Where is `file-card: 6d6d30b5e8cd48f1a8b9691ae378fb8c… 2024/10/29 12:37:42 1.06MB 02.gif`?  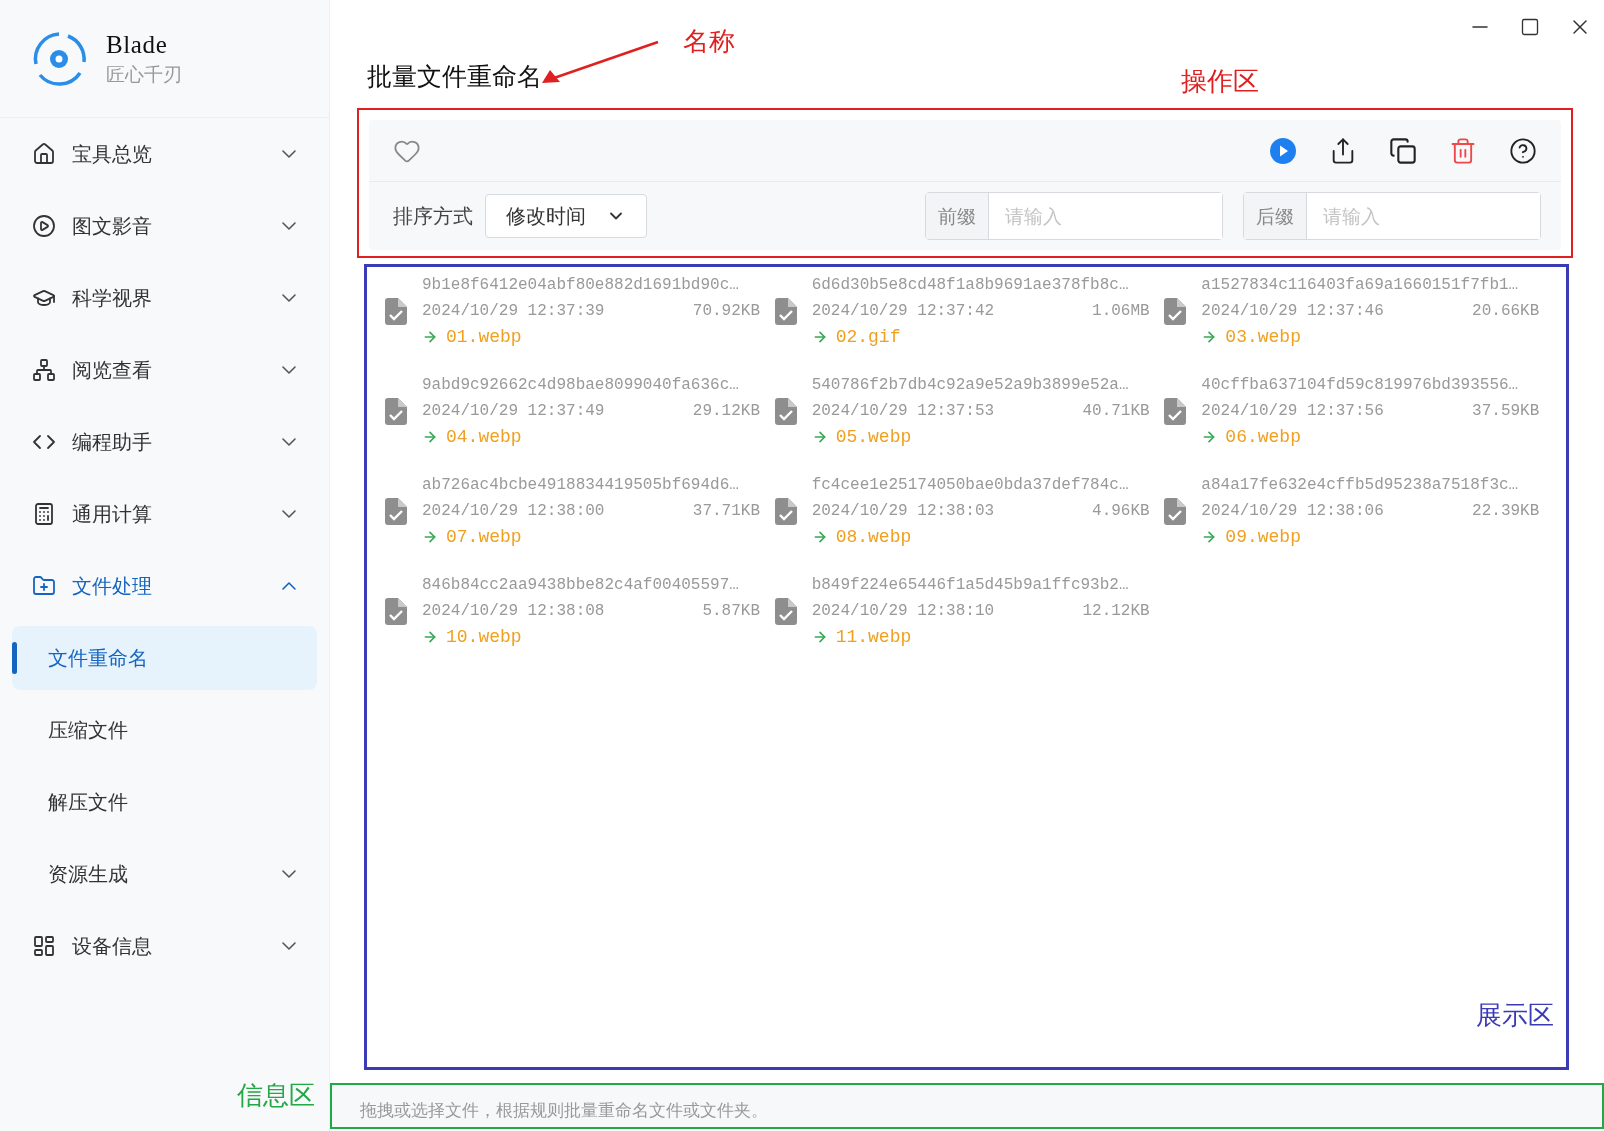 file-card: 6d6d30b5e8cd48f1a8b9691ae378fb8c… 2024/10/29 12:37:42 1.06MB 02.gif is located at coordinates (969, 311).